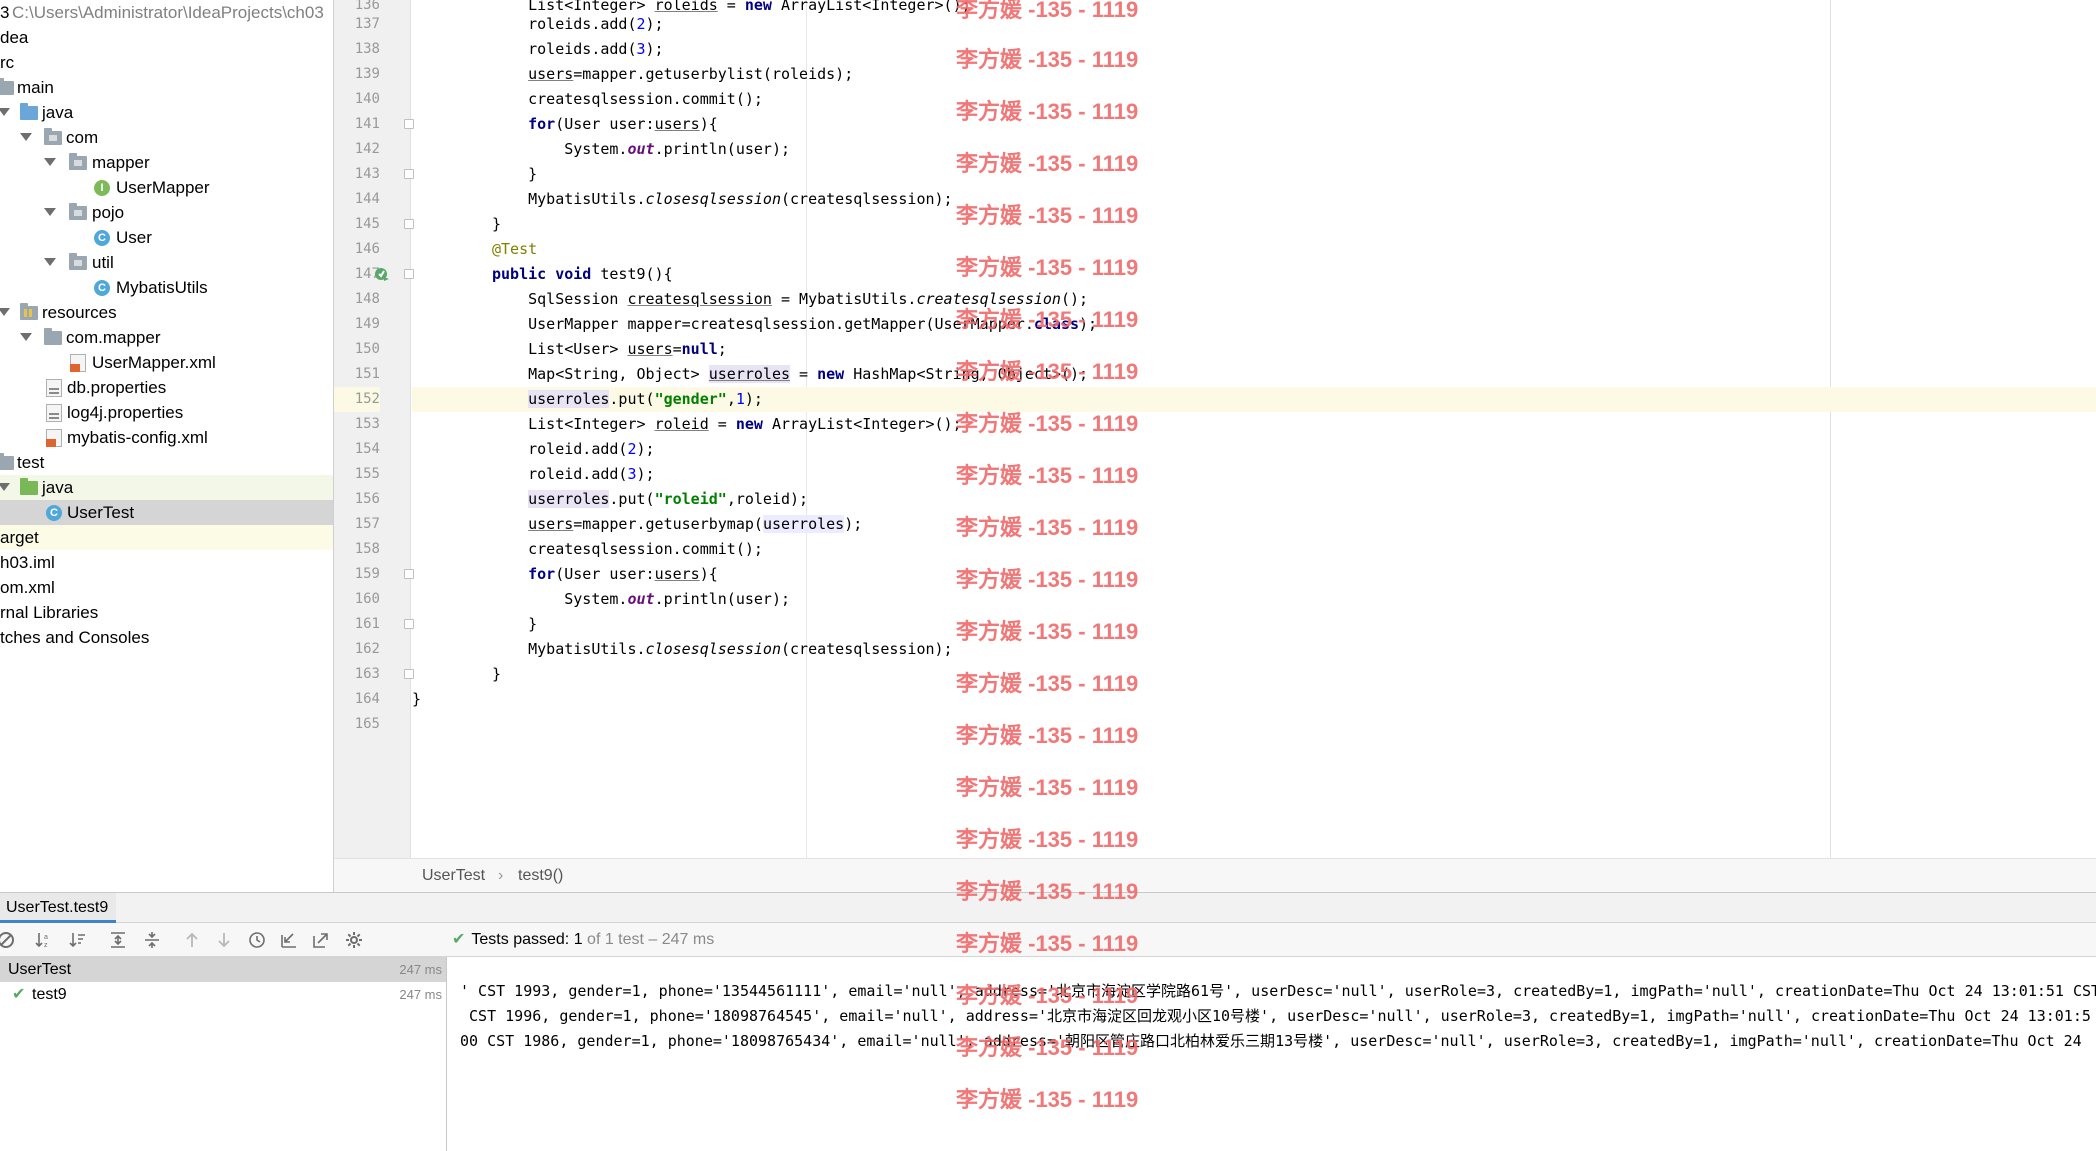  I want to click on code-line: @Test, so click(1254, 249).